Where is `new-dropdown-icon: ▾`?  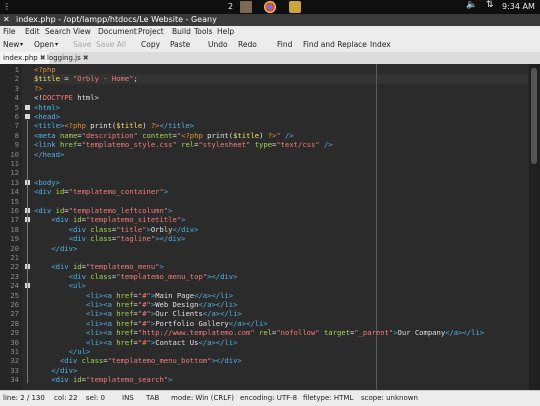
new-dropdown-icon: ▾ is located at coordinates (21, 44).